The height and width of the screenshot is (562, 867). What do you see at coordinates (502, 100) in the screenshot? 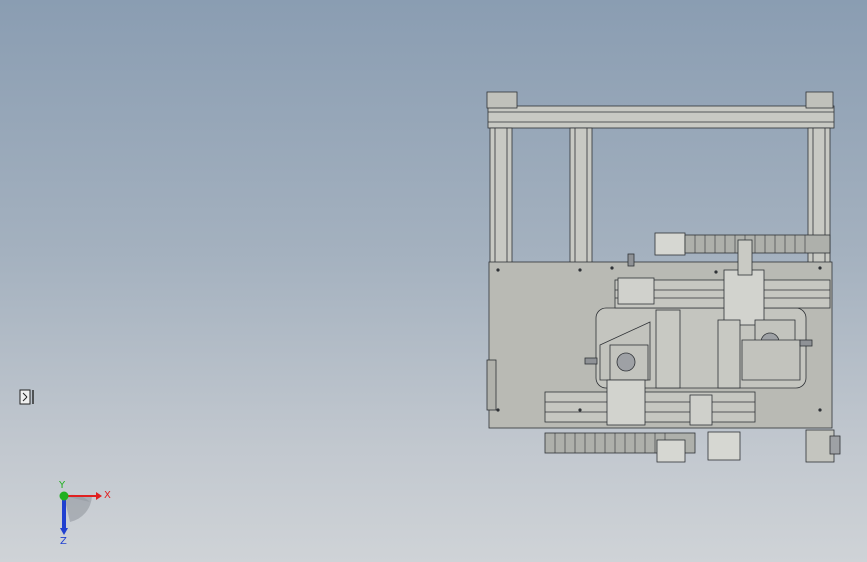
I see `left-corner-bracket` at bounding box center [502, 100].